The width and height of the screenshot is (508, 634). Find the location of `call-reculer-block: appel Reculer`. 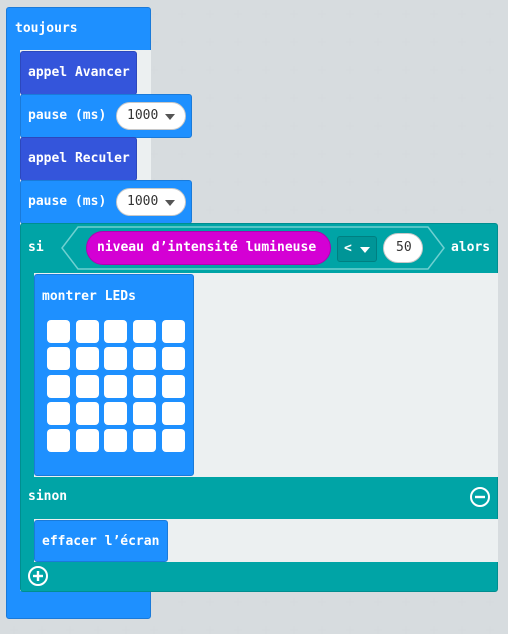

call-reculer-block: appel Reculer is located at coordinates (78, 159).